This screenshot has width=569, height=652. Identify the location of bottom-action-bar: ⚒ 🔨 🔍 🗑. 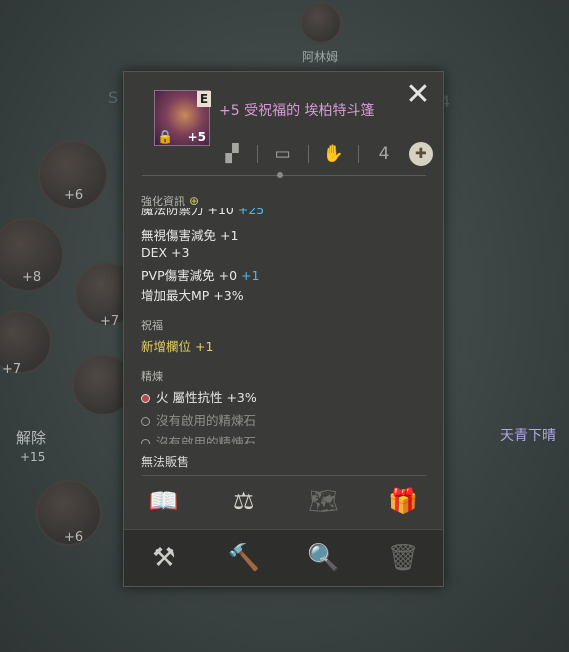
(283, 557).